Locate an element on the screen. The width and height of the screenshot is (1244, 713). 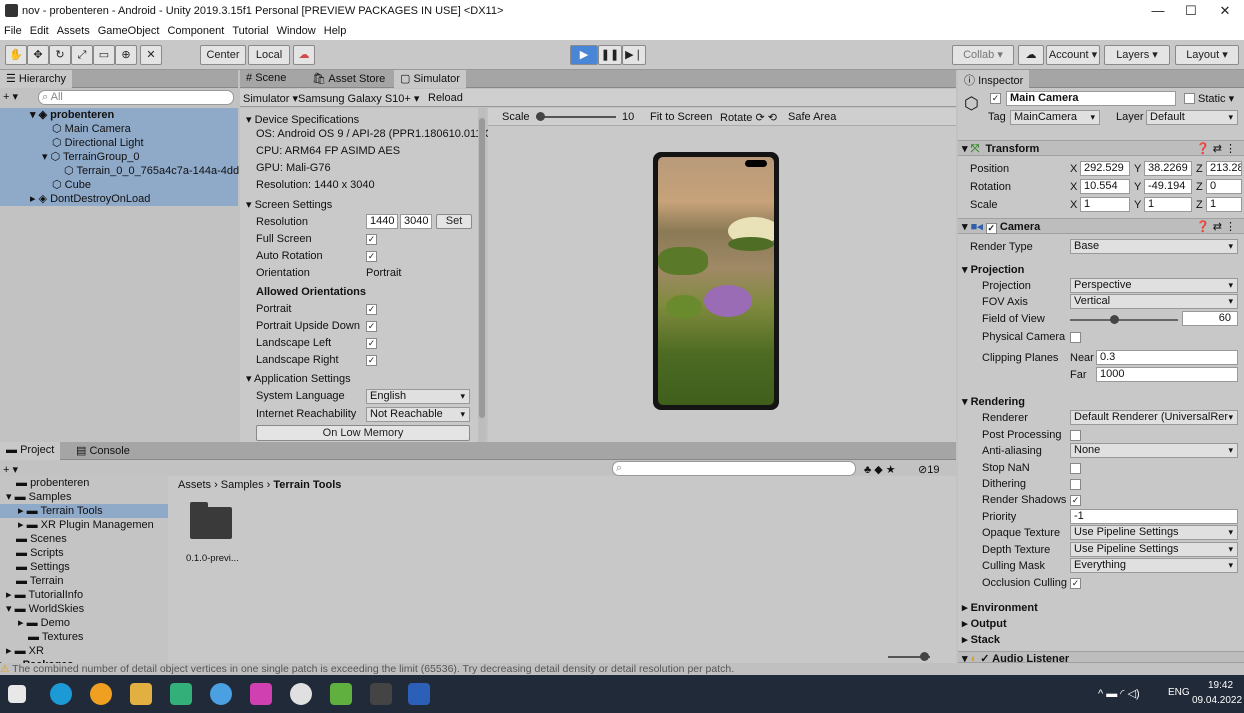
hierarchy-item-dontdestroy: ▸ ◈ DontDestroyOnLoad is located at coordinates (119, 199).